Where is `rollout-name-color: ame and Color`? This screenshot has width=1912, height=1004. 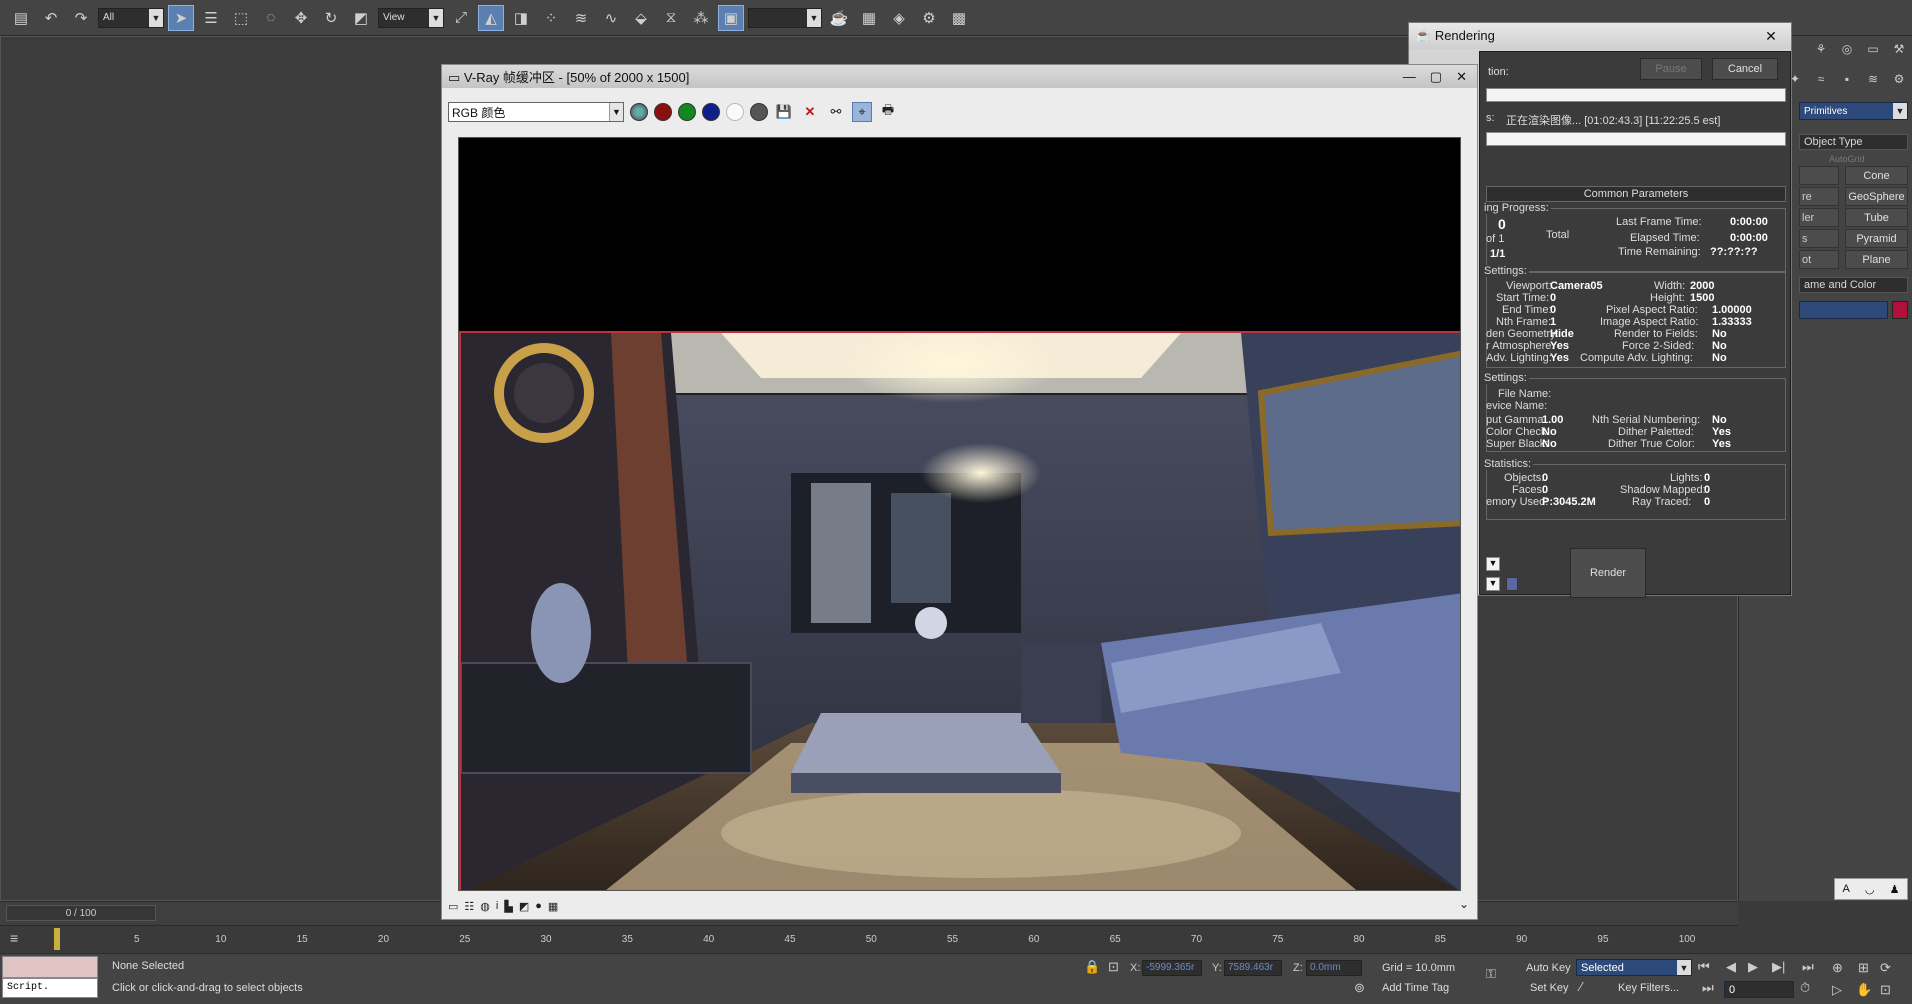 rollout-name-color: ame and Color is located at coordinates (1853, 285).